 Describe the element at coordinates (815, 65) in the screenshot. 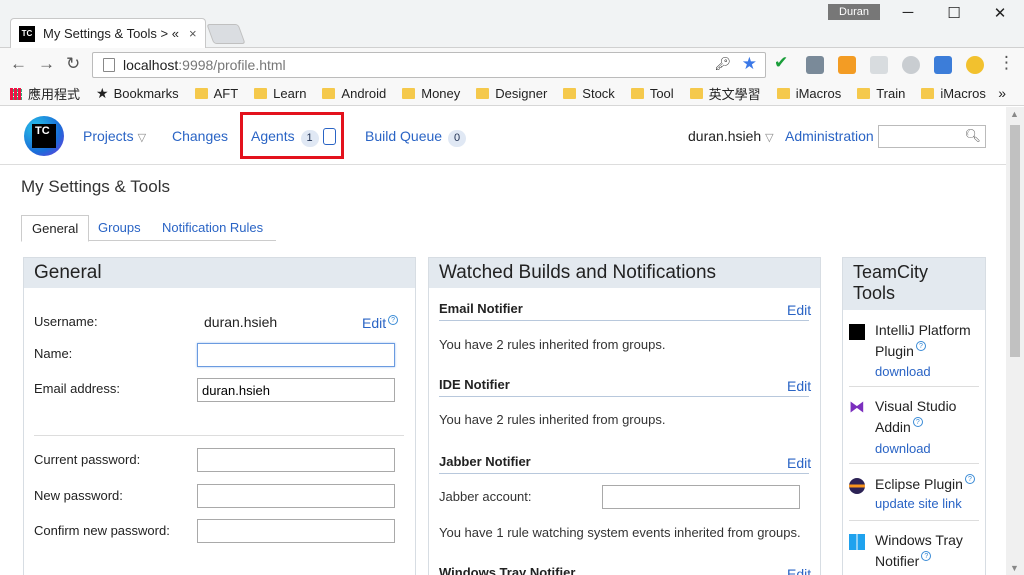

I see `chart-extension-icon` at that location.